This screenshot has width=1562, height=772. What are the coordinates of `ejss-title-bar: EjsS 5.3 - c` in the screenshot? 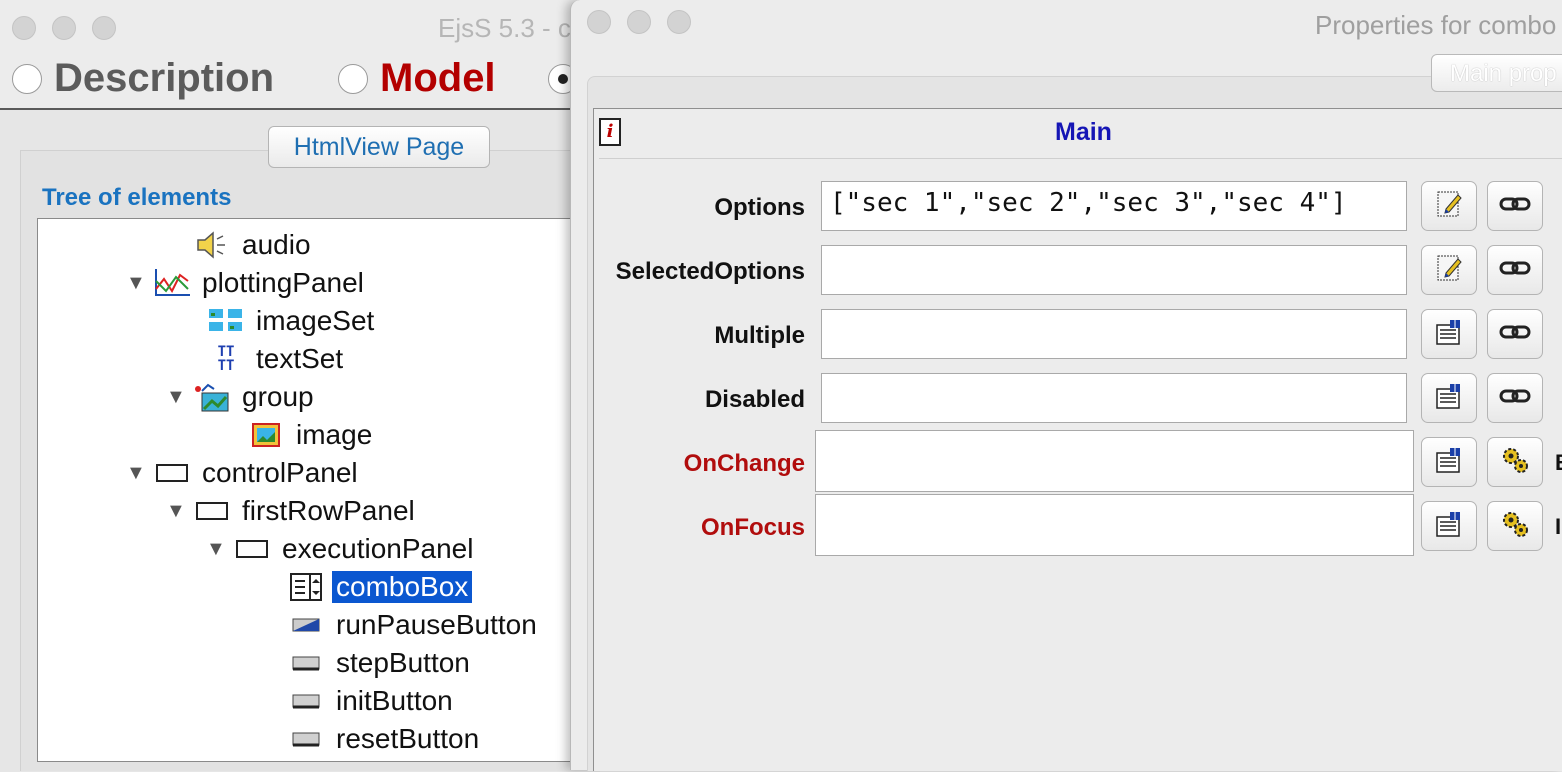 It's located at (300, 27).